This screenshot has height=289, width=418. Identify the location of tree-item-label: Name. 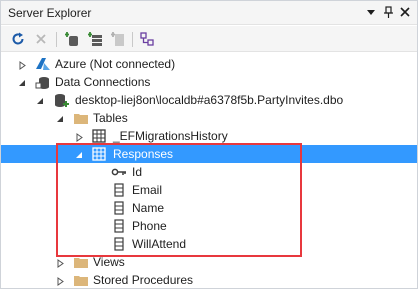
(148, 208).